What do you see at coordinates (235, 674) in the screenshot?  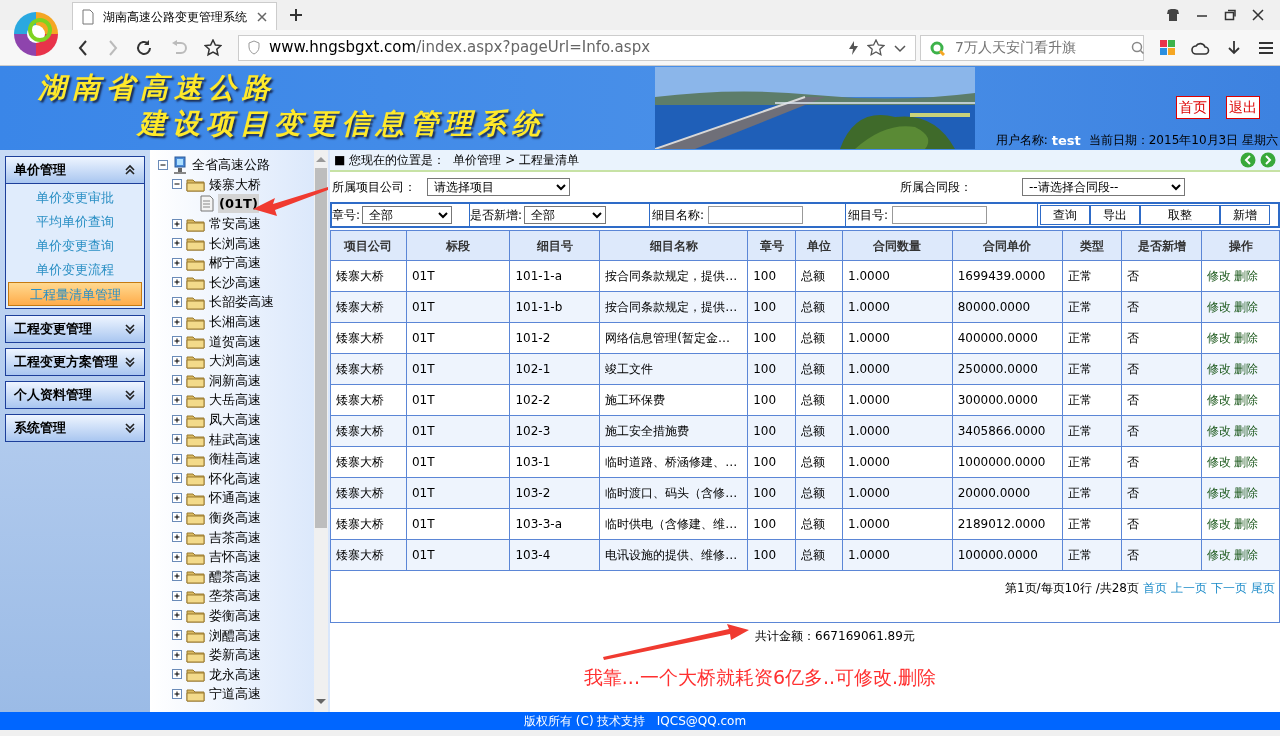 I see `tree-node: 龙永高速` at bounding box center [235, 674].